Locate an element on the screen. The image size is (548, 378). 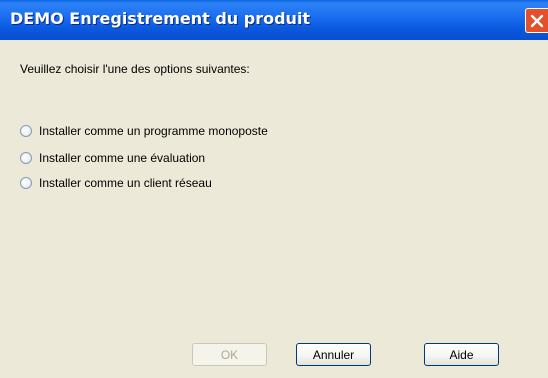
option-label: Installer comme un programme monoposte is located at coordinates (153, 131).